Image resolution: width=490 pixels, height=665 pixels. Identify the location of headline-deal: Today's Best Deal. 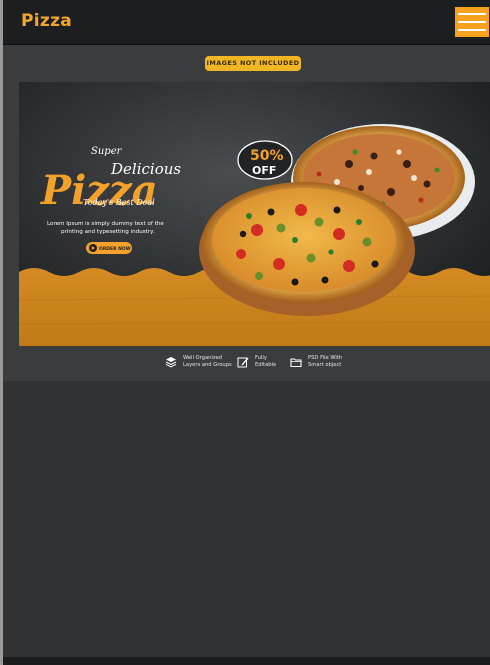
(119, 202).